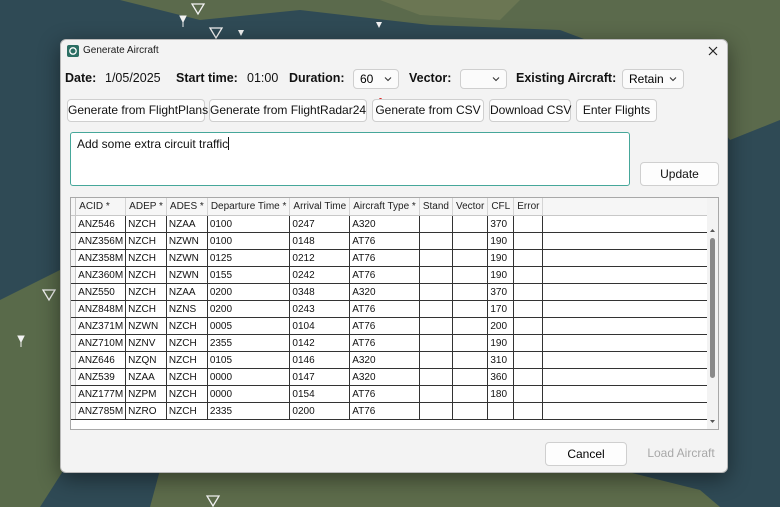 Image resolution: width=780 pixels, height=507 pixels. Describe the element at coordinates (146, 411) in the screenshot. I see `table-cell: NZRO` at that location.